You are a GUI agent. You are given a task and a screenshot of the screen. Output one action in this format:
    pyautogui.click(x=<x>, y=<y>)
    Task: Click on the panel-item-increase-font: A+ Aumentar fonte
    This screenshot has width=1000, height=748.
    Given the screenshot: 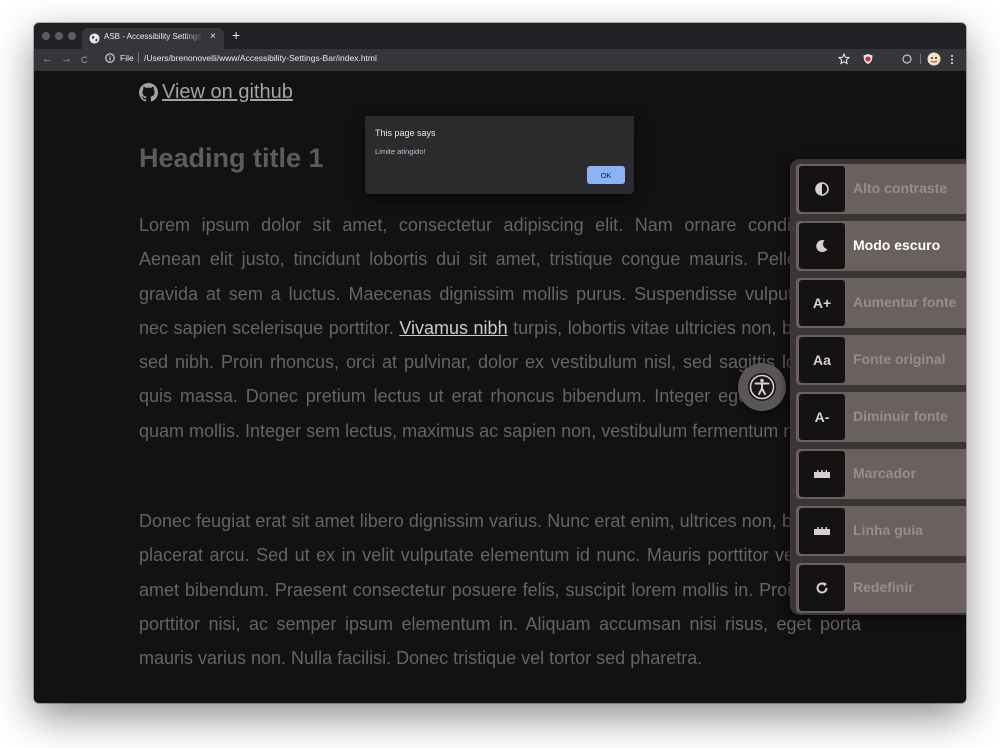 What is the action you would take?
    pyautogui.click(x=881, y=303)
    